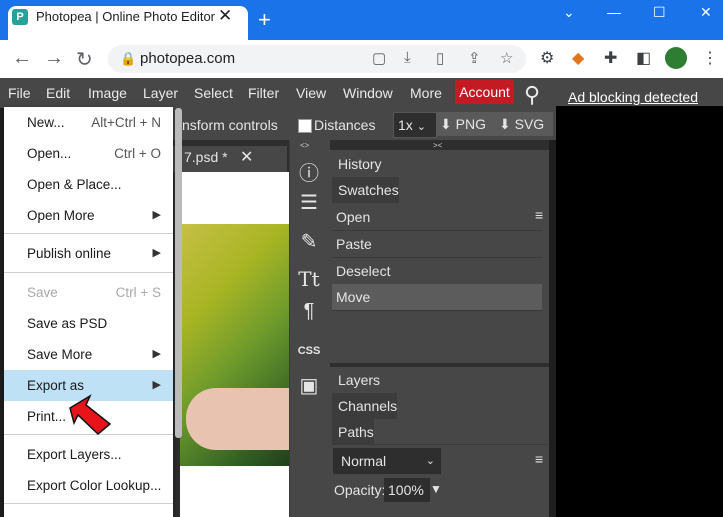 The image size is (723, 517). Describe the element at coordinates (437, 244) in the screenshot. I see `history-item: Paste` at that location.